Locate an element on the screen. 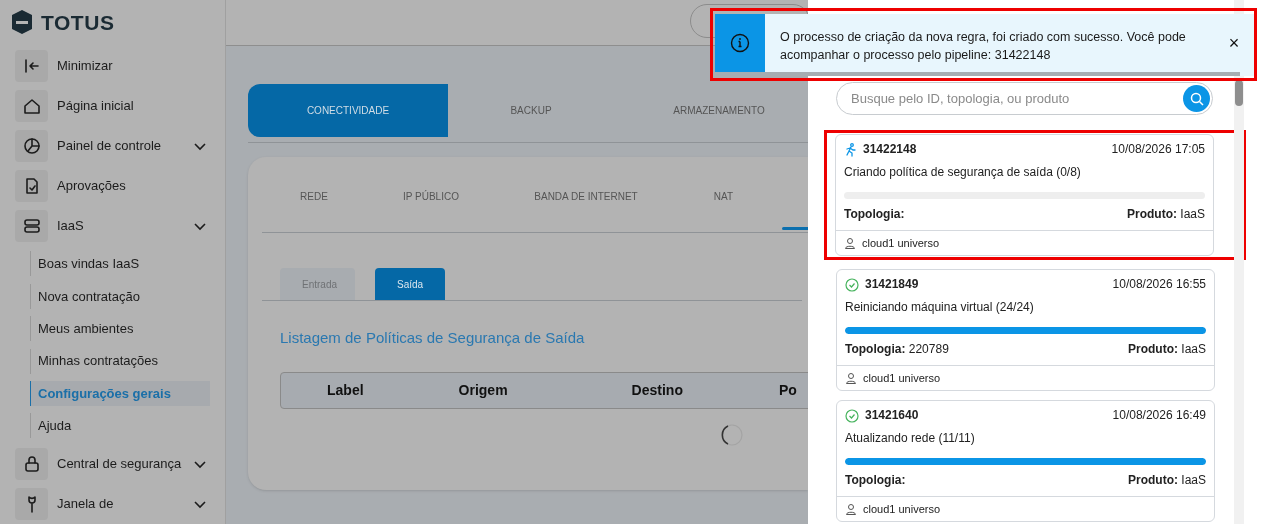  pie-chart-icon is located at coordinates (31, 145).